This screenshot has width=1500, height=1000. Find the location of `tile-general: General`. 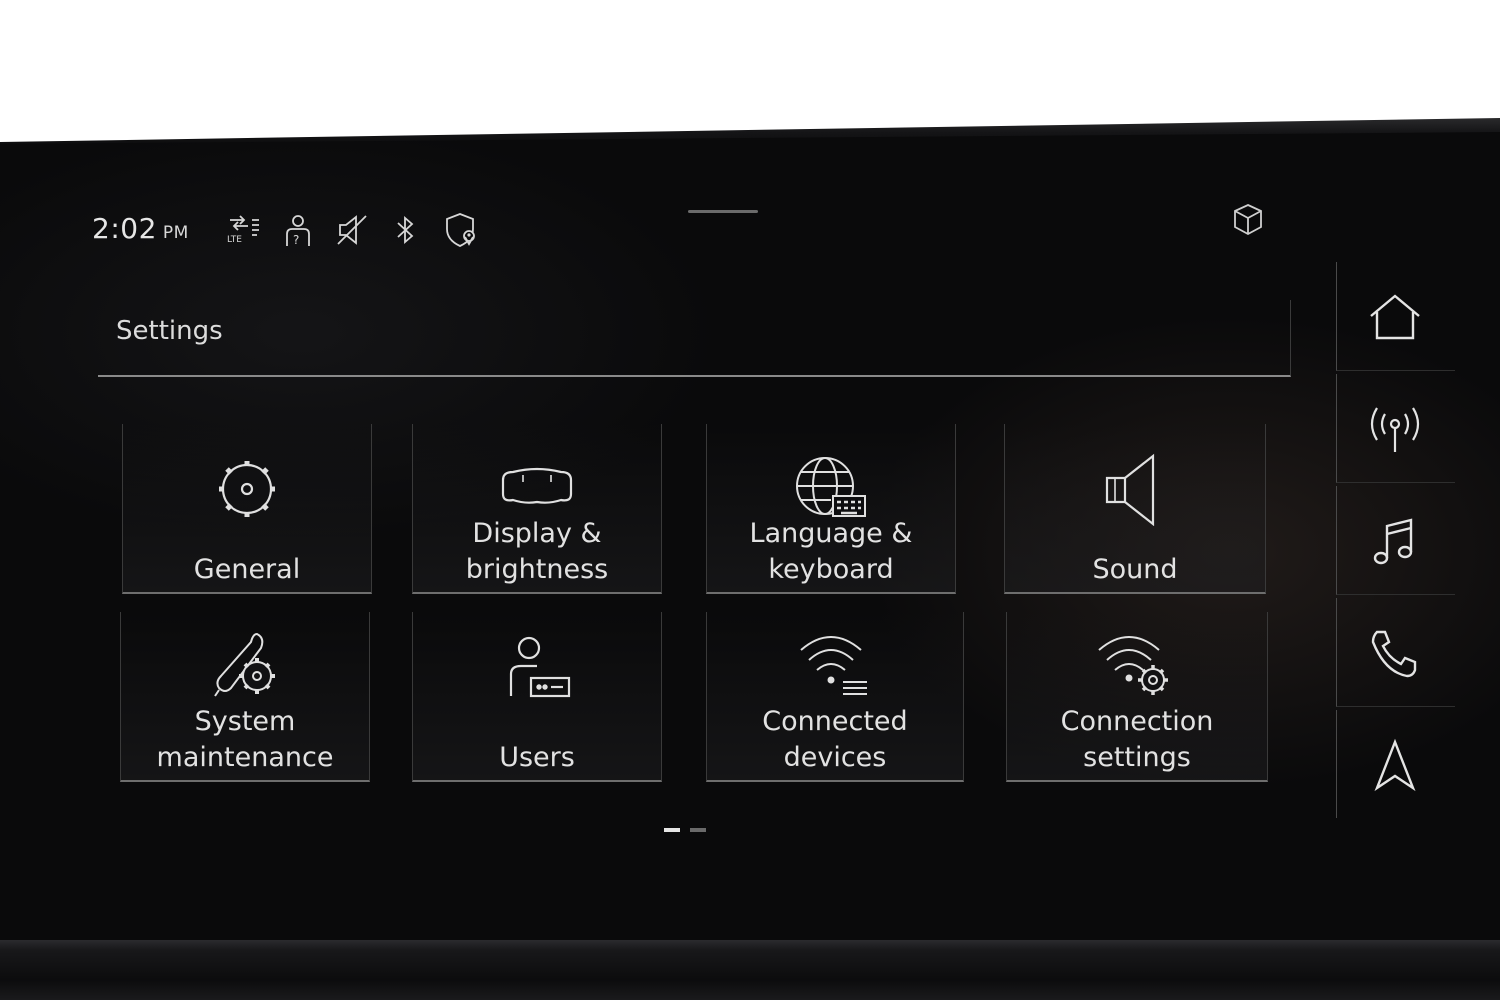

tile-general: General is located at coordinates (247, 509).